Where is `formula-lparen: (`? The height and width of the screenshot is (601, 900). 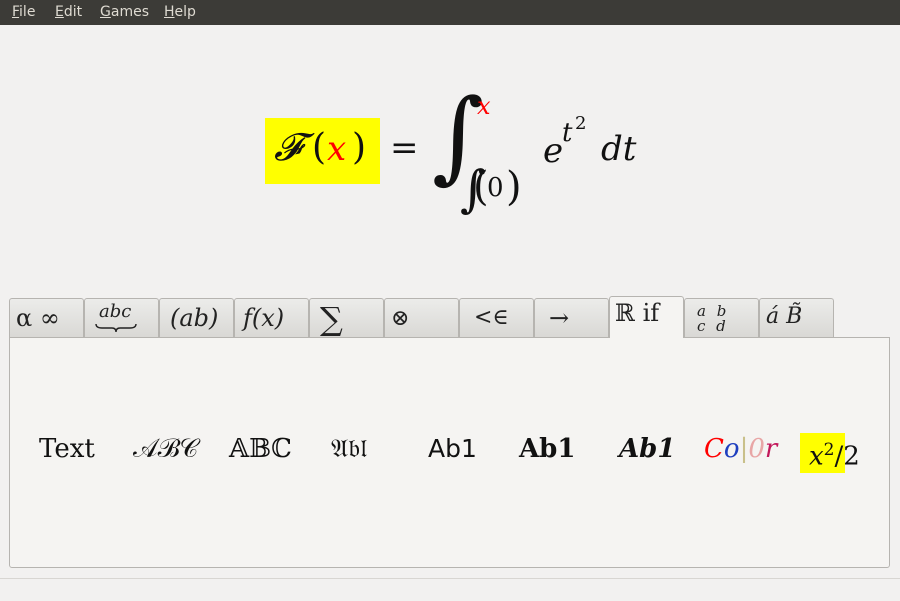
formula-lparen: ( is located at coordinates (319, 147).